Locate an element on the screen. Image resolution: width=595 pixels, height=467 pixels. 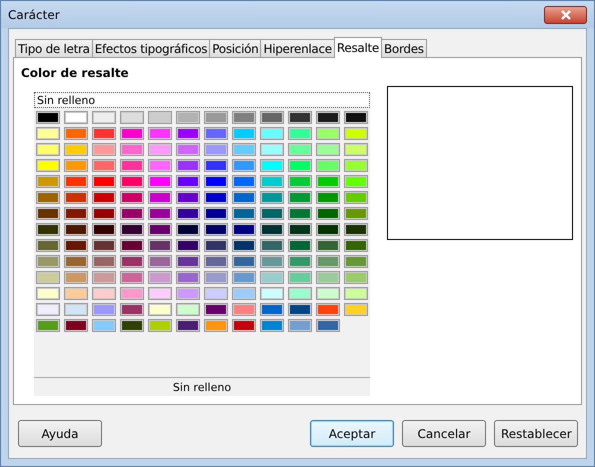
help-button: Ayuda is located at coordinates (60, 433).